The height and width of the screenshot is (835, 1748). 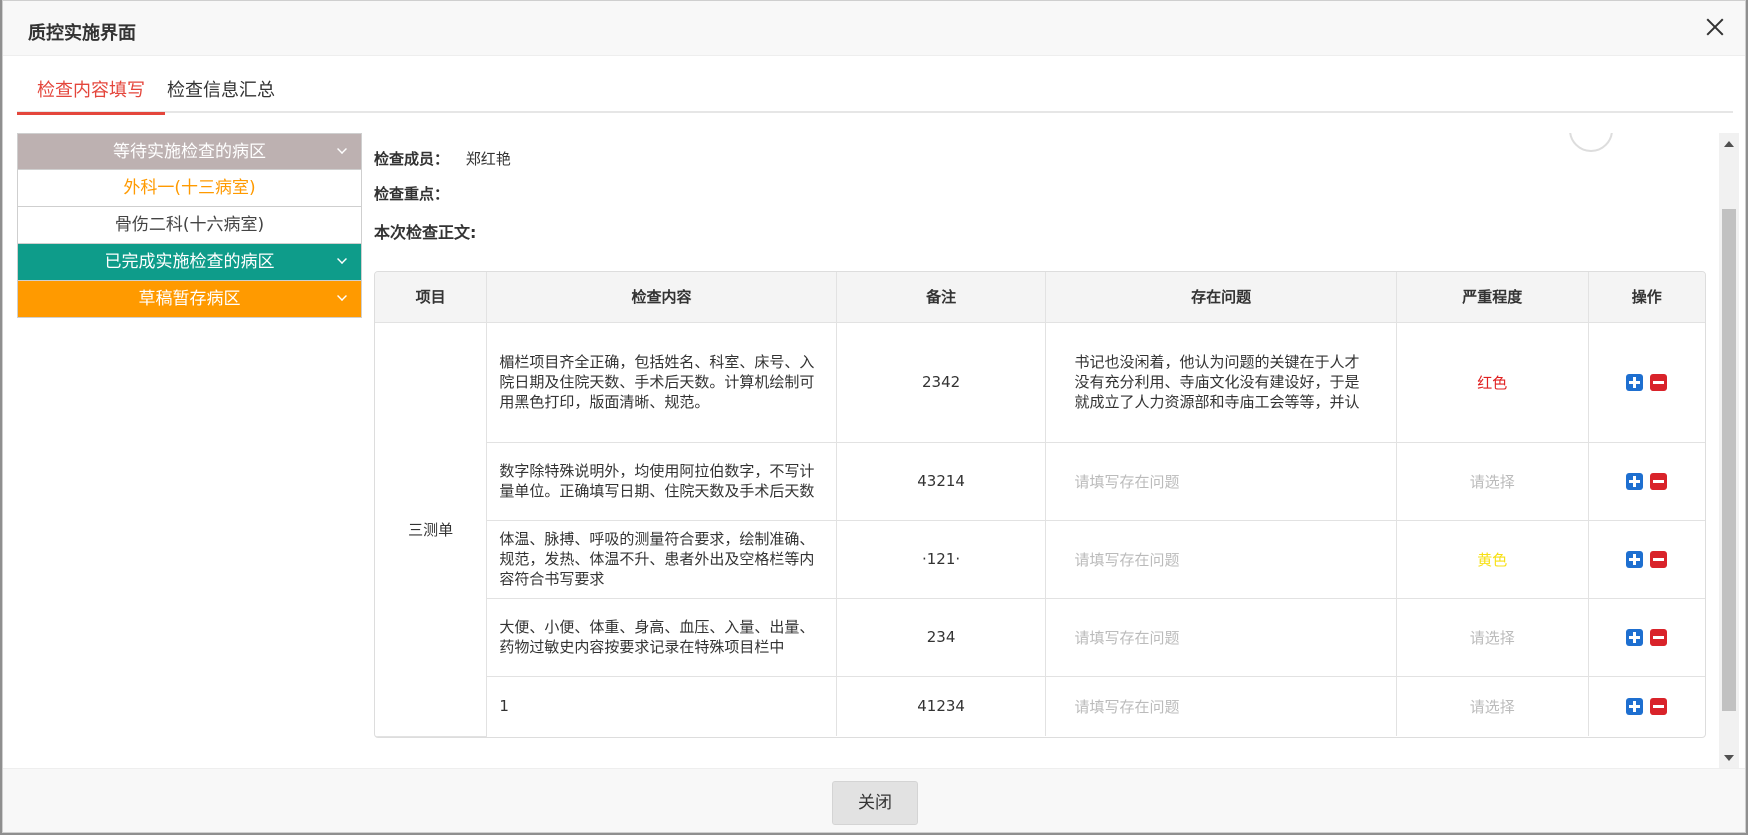 I want to click on dialog-footer: 关闭, so click(x=874, y=800).